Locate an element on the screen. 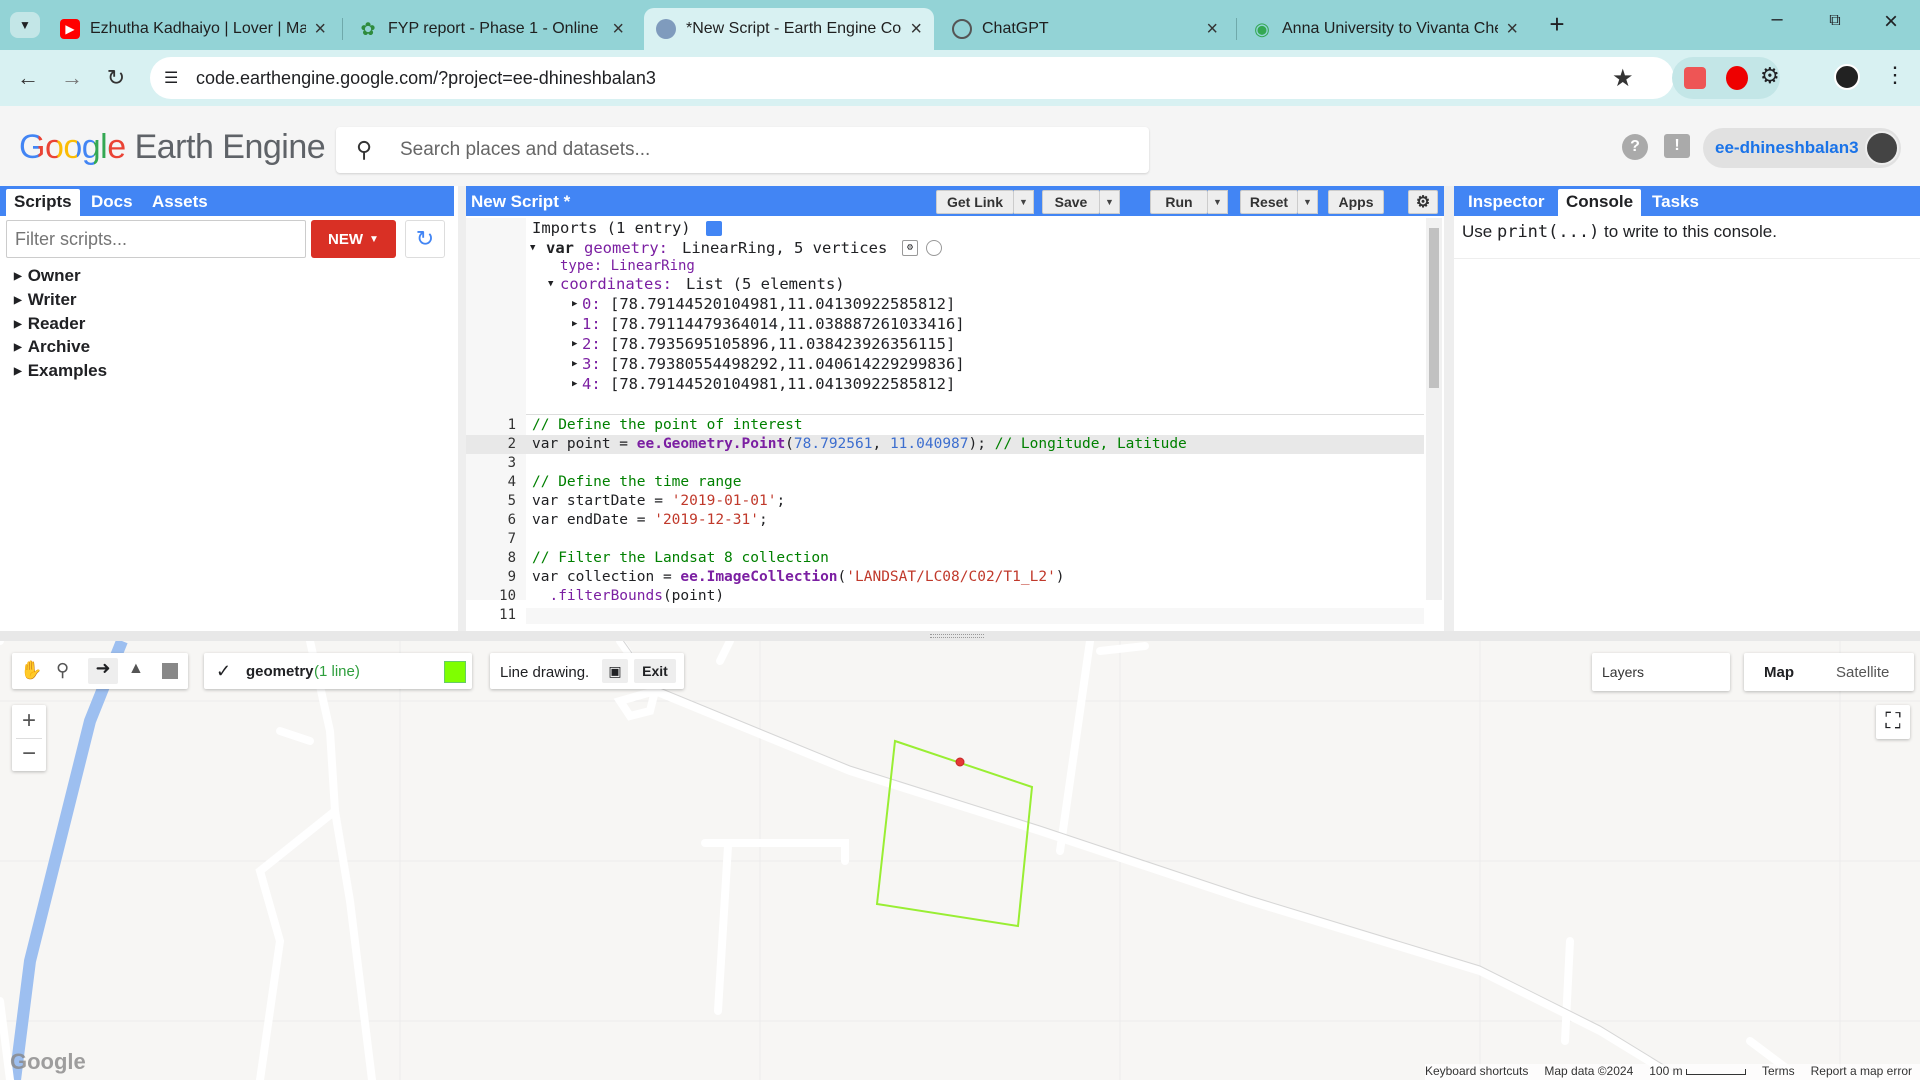 Image resolution: width=1920 pixels, height=1080 pixels. keyboard-shortcuts-link: Keyboard shortcuts is located at coordinates (1476, 1072).